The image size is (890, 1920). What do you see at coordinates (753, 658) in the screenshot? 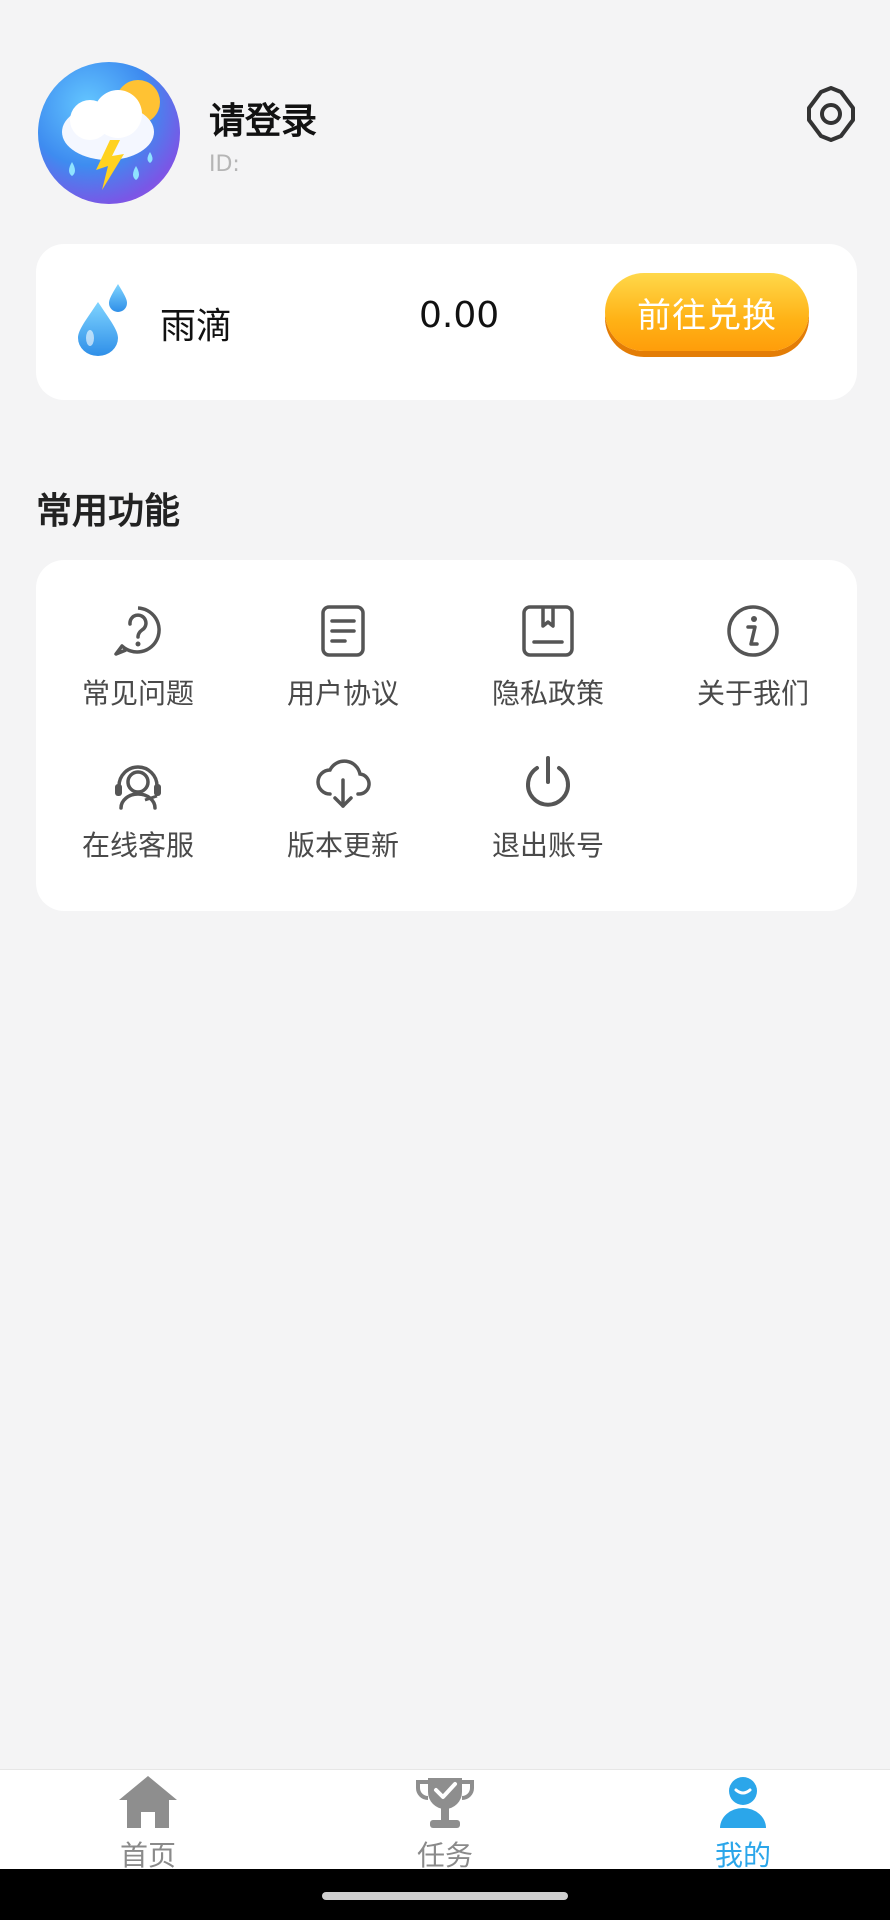
I see `about-us-item: 关于我们` at bounding box center [753, 658].